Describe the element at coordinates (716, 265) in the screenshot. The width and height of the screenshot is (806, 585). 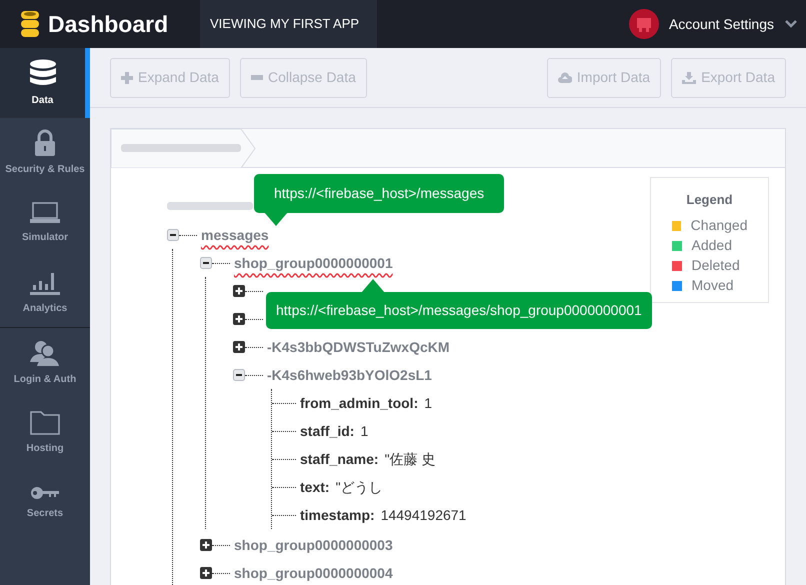
I see `legend-label: Deleted` at that location.